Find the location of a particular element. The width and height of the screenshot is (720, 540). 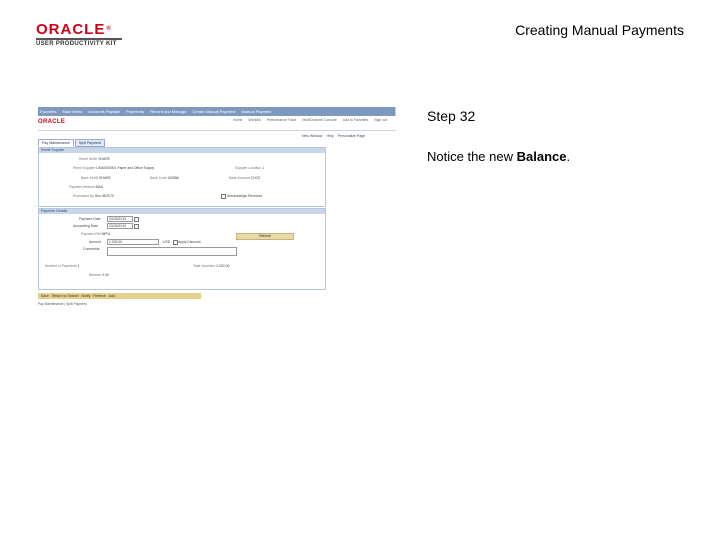

bank-account-value: CHCK is located at coordinates (255, 178).